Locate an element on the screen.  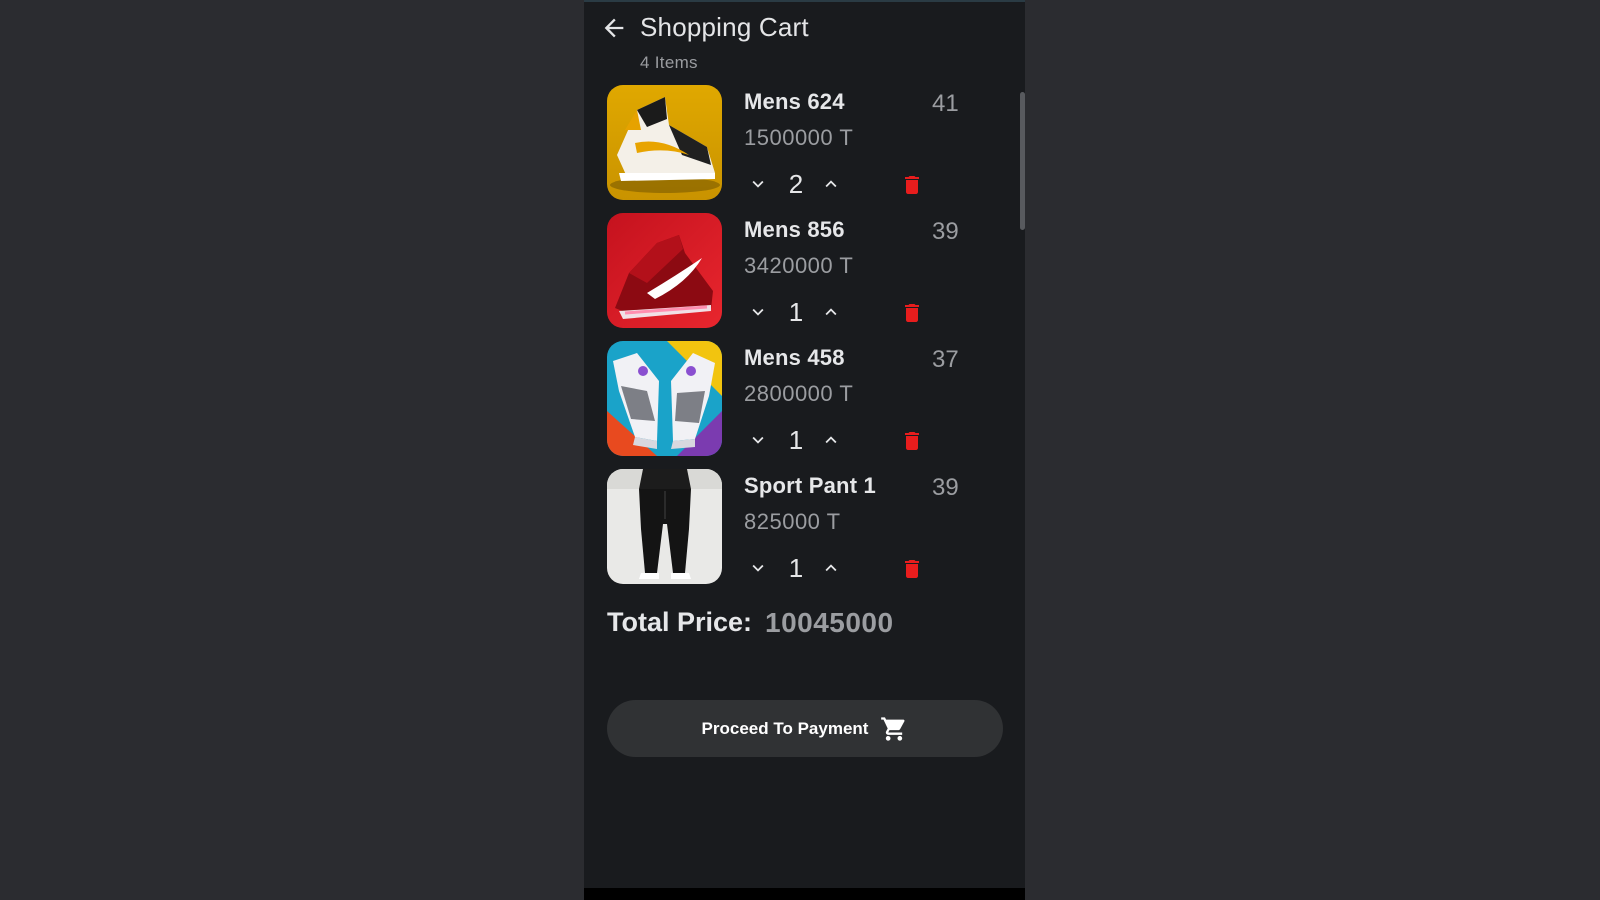
item-price: 3420000 T is located at coordinates (799, 265).